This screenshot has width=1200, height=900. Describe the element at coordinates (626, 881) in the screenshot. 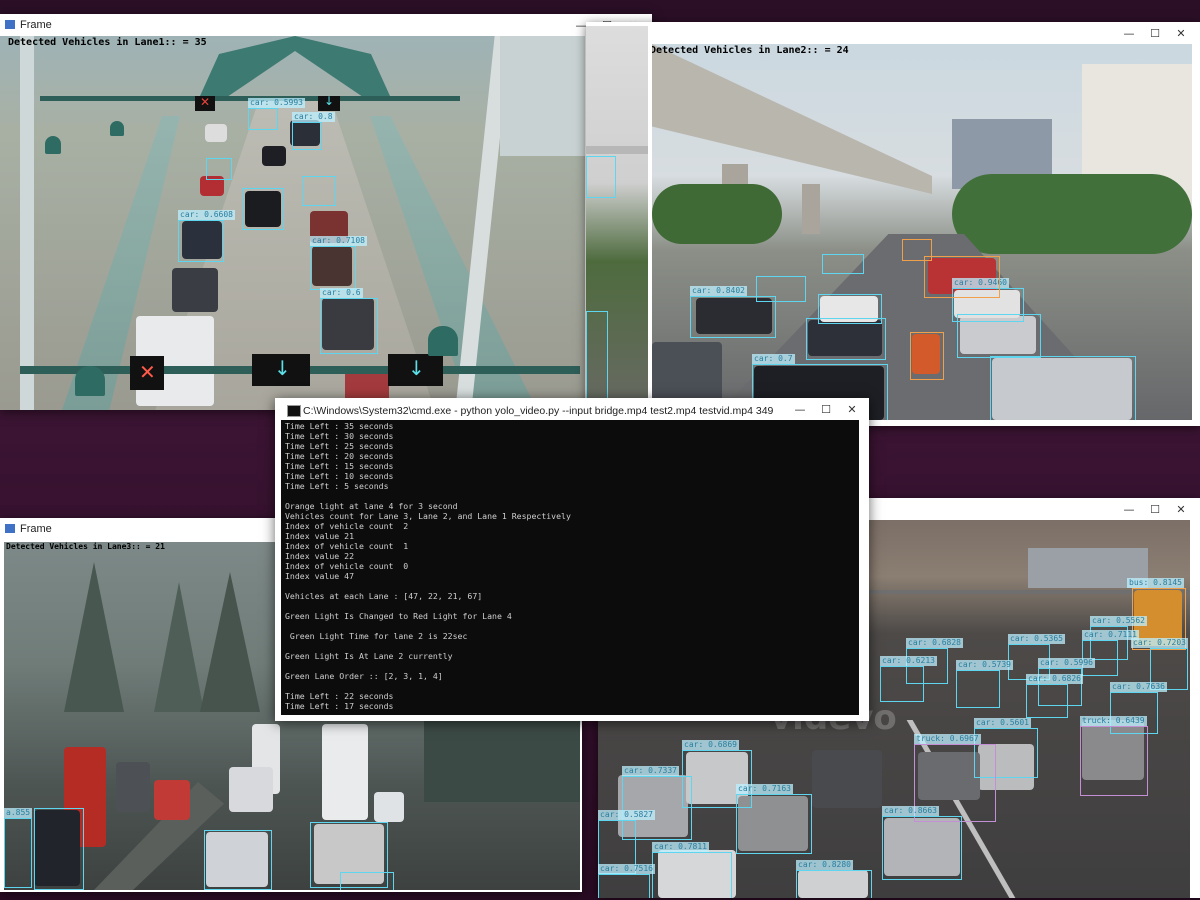

I see `detection-box: car: 0.7516` at that location.